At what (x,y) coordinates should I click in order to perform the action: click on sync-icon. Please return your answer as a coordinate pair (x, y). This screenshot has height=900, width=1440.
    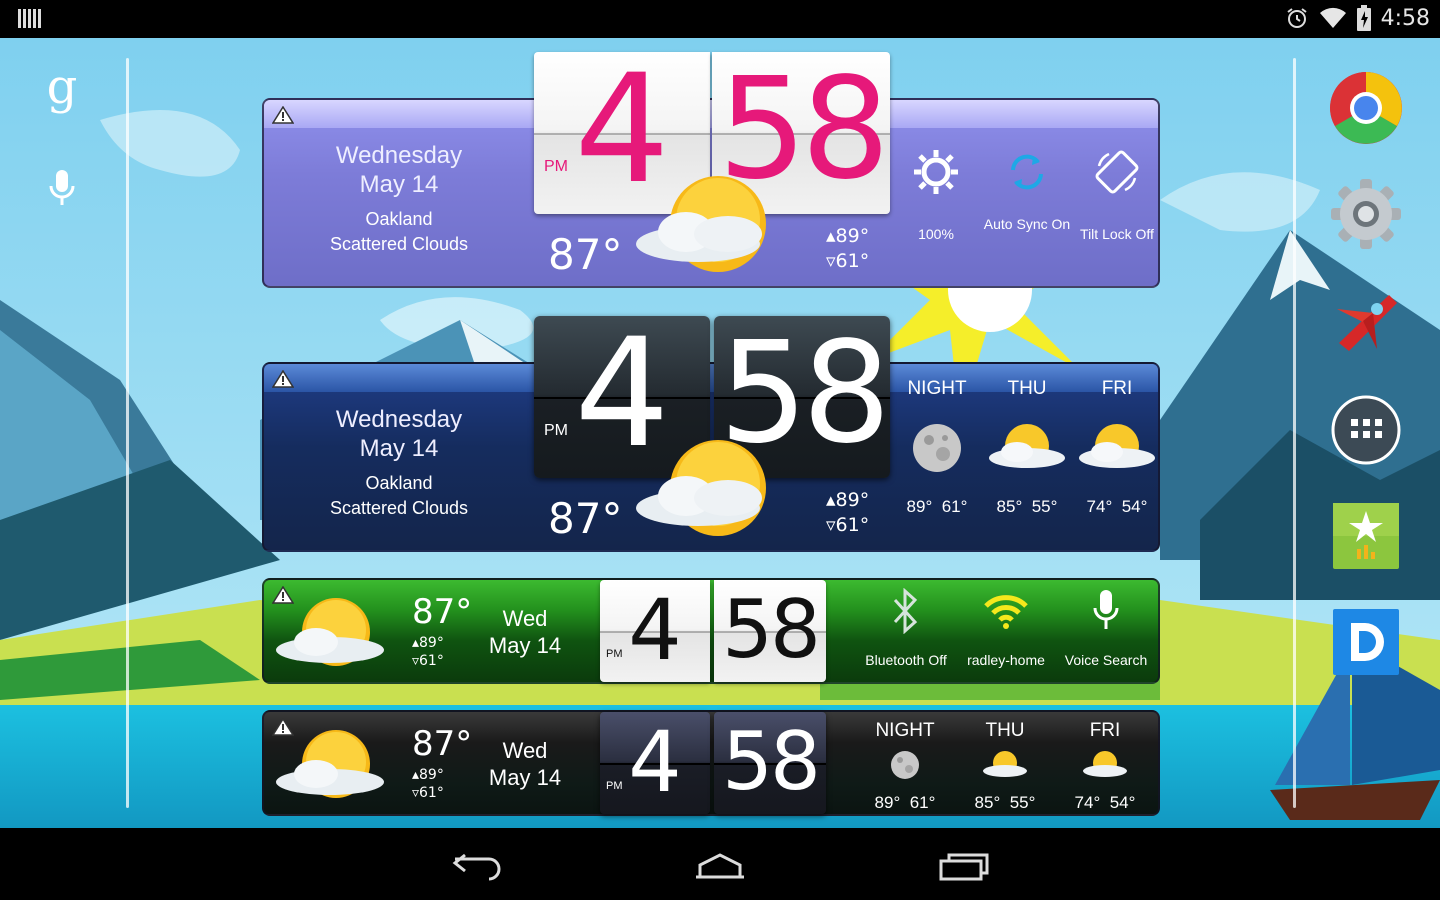
    Looking at the image, I should click on (1027, 172).